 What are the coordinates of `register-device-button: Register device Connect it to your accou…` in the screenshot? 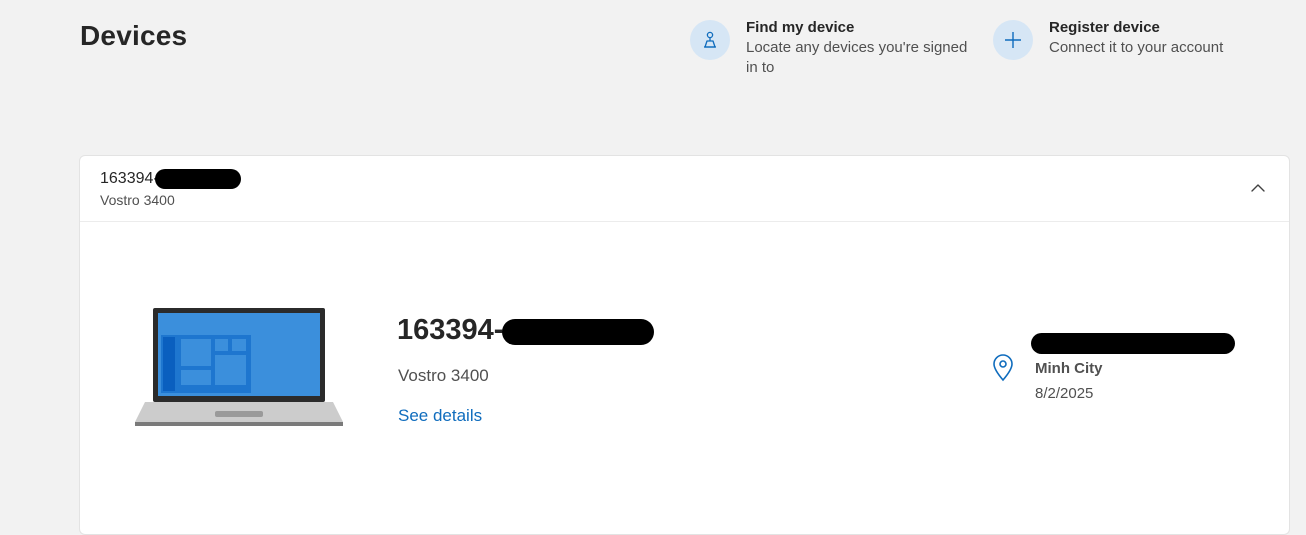 It's located at (1108, 39).